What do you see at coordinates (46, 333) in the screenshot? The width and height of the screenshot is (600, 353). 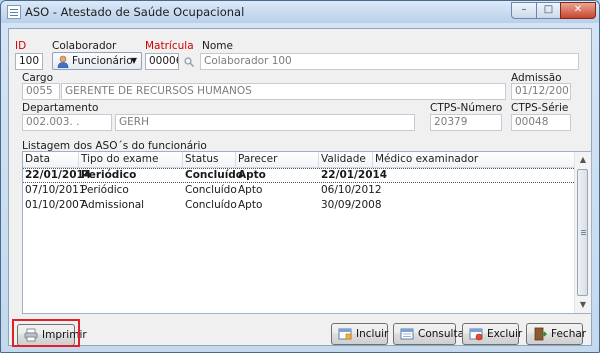 I see `highlight-box` at bounding box center [46, 333].